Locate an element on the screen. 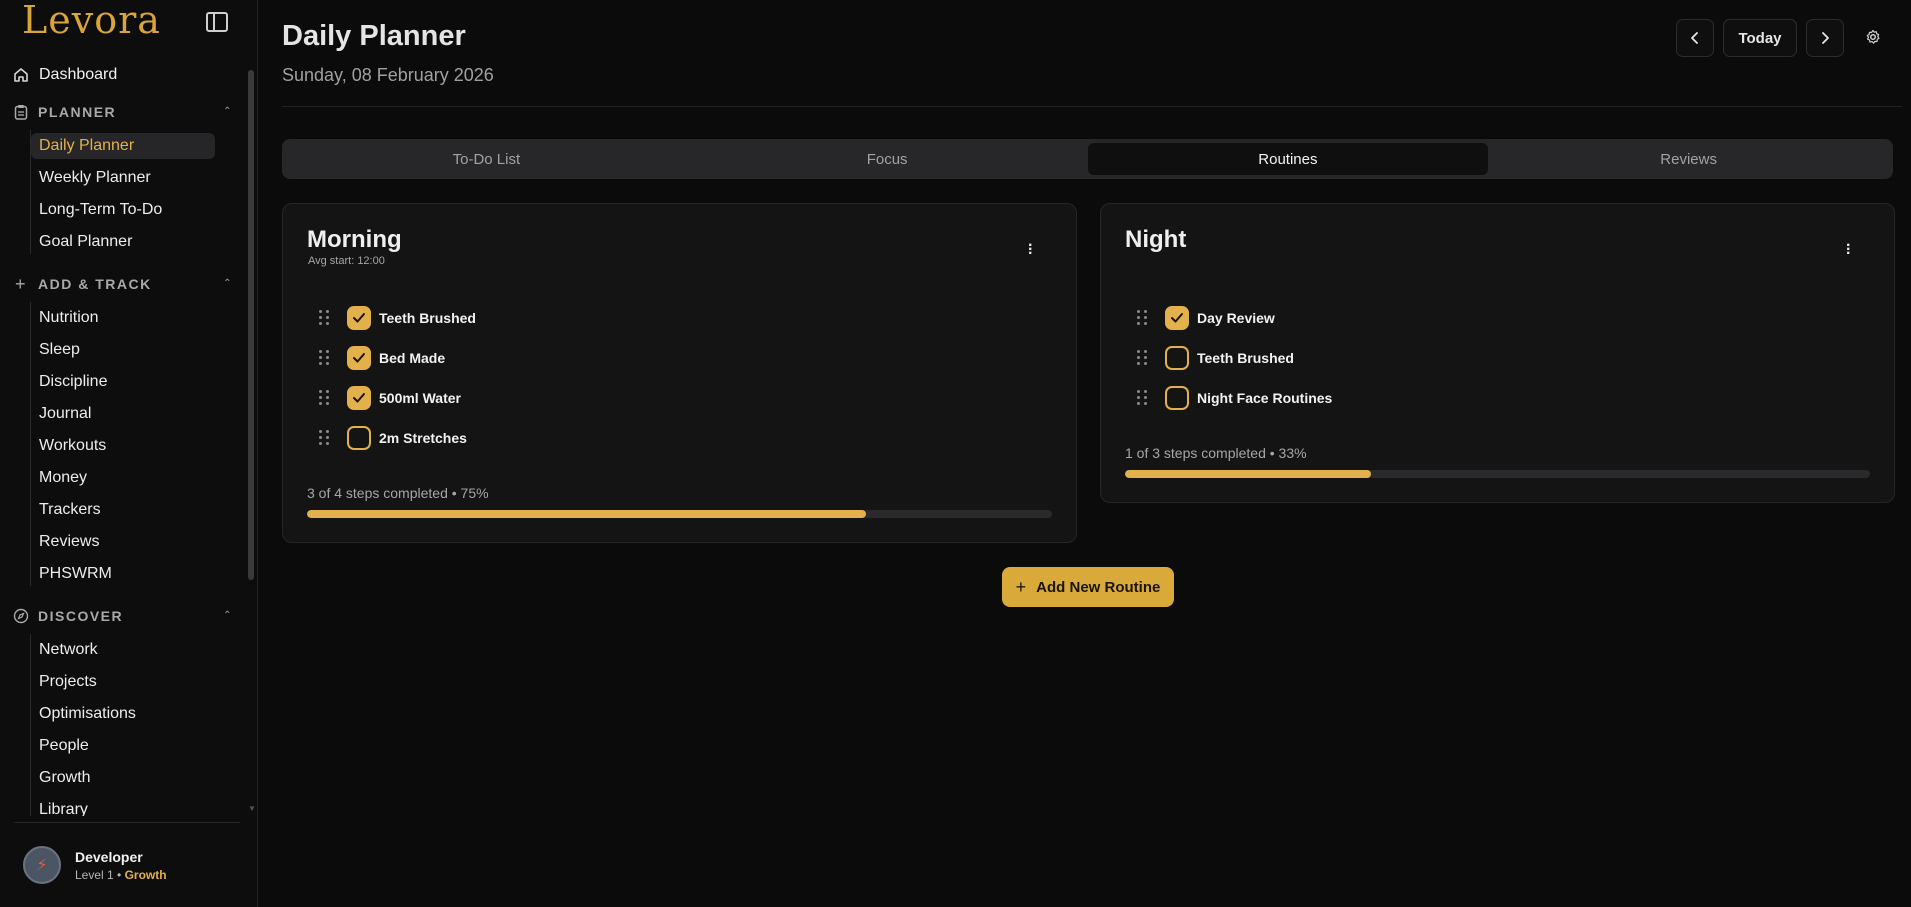 This screenshot has width=1911, height=907. sidebar-item-optimisations: Optimisations is located at coordinates (123, 714).